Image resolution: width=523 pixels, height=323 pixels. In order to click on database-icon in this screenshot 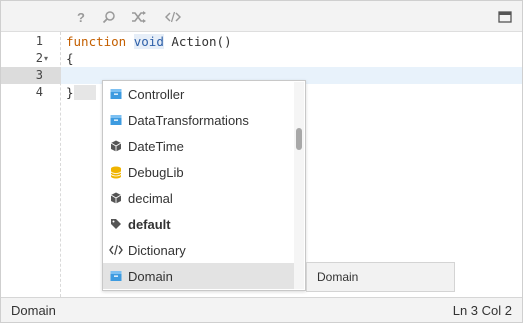, I will do `click(116, 172)`.